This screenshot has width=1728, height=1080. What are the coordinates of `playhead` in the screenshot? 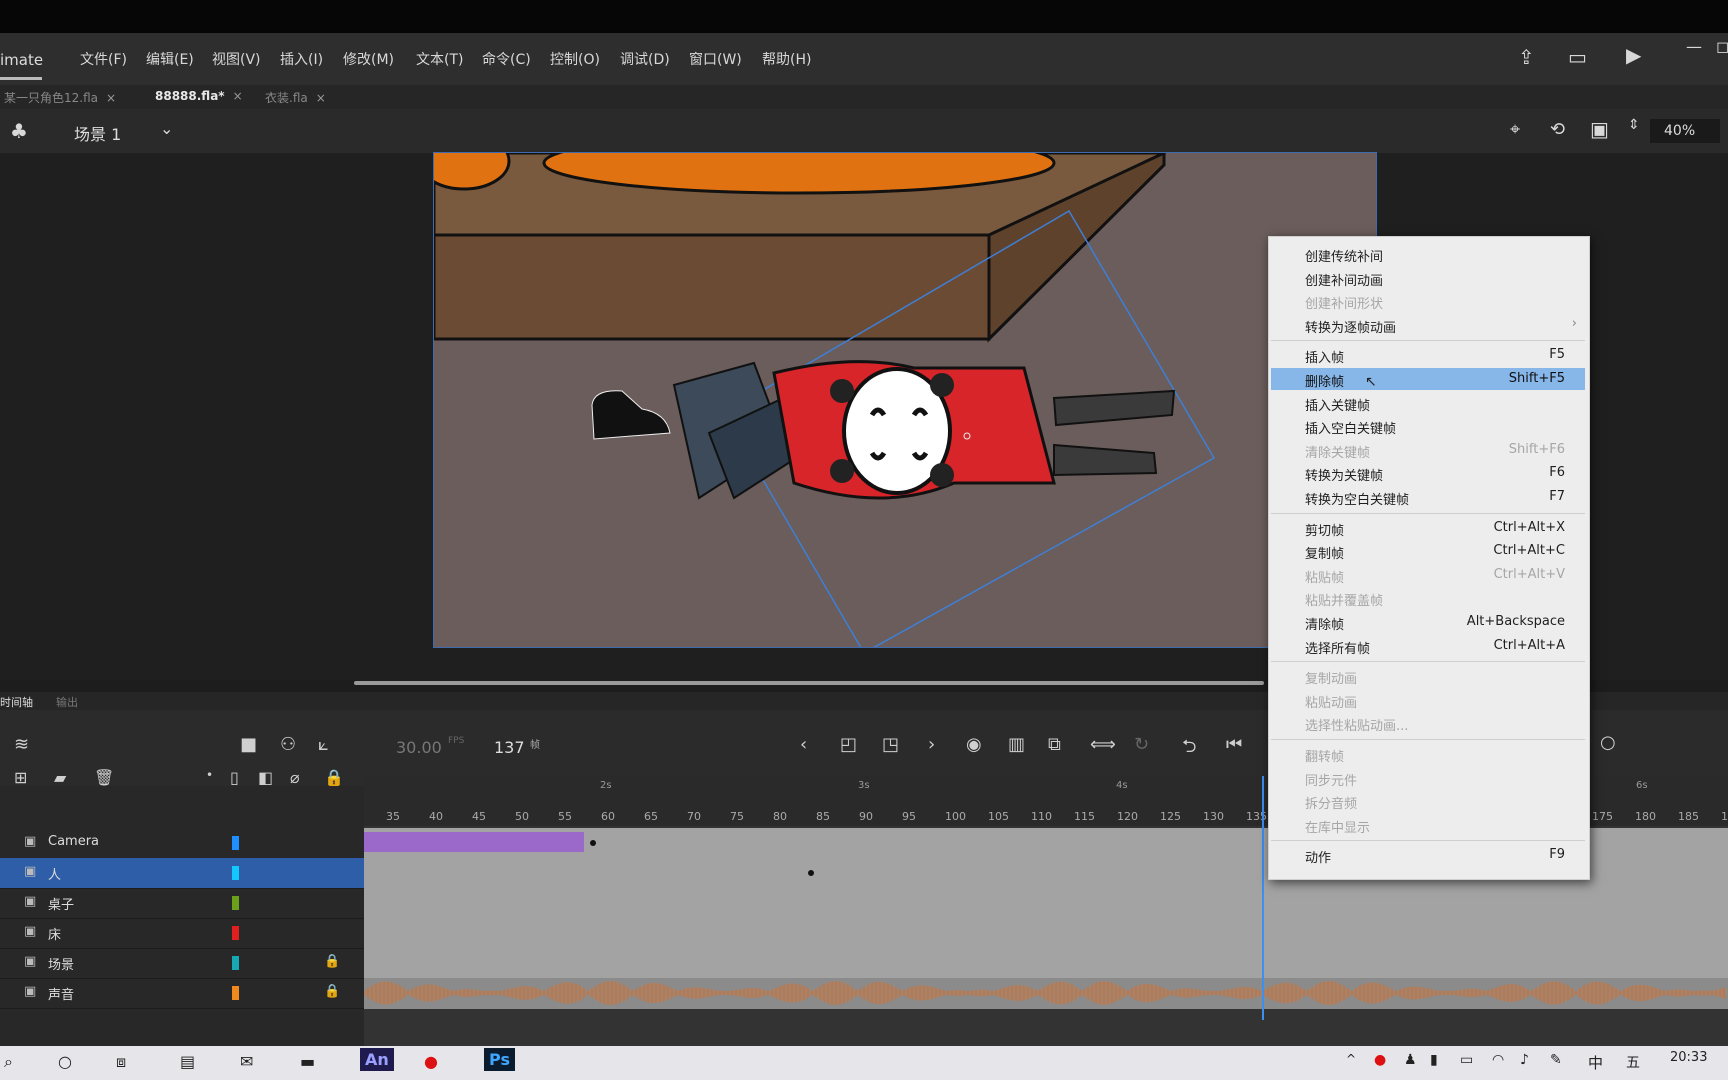 It's located at (1263, 898).